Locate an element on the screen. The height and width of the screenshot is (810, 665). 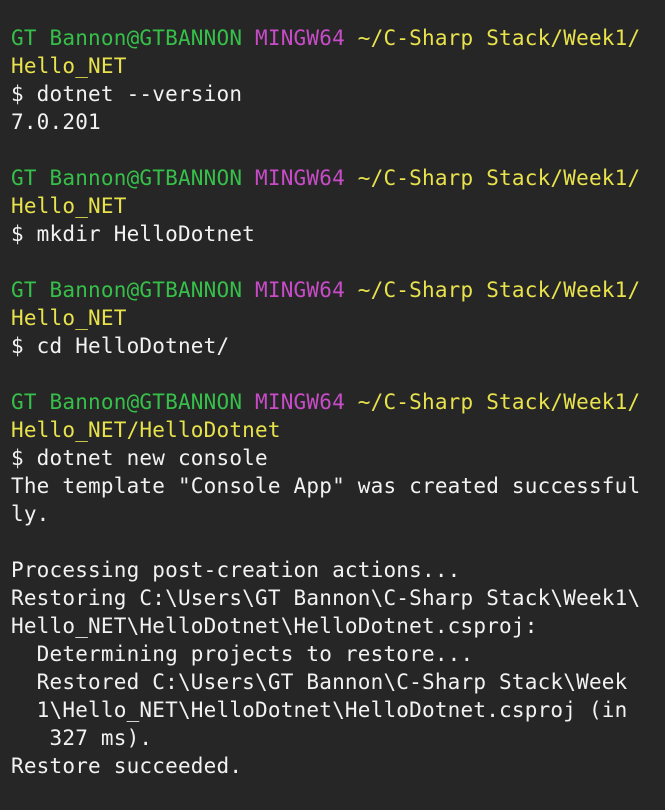
output-line: 7.0.201 is located at coordinates (56, 122).